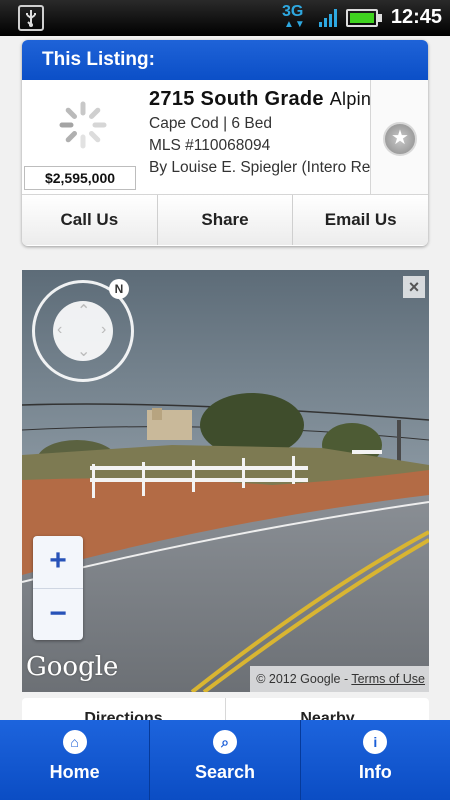 The width and height of the screenshot is (450, 800). Describe the element at coordinates (351, 99) in the screenshot. I see `listing-city: Alpine` at that location.